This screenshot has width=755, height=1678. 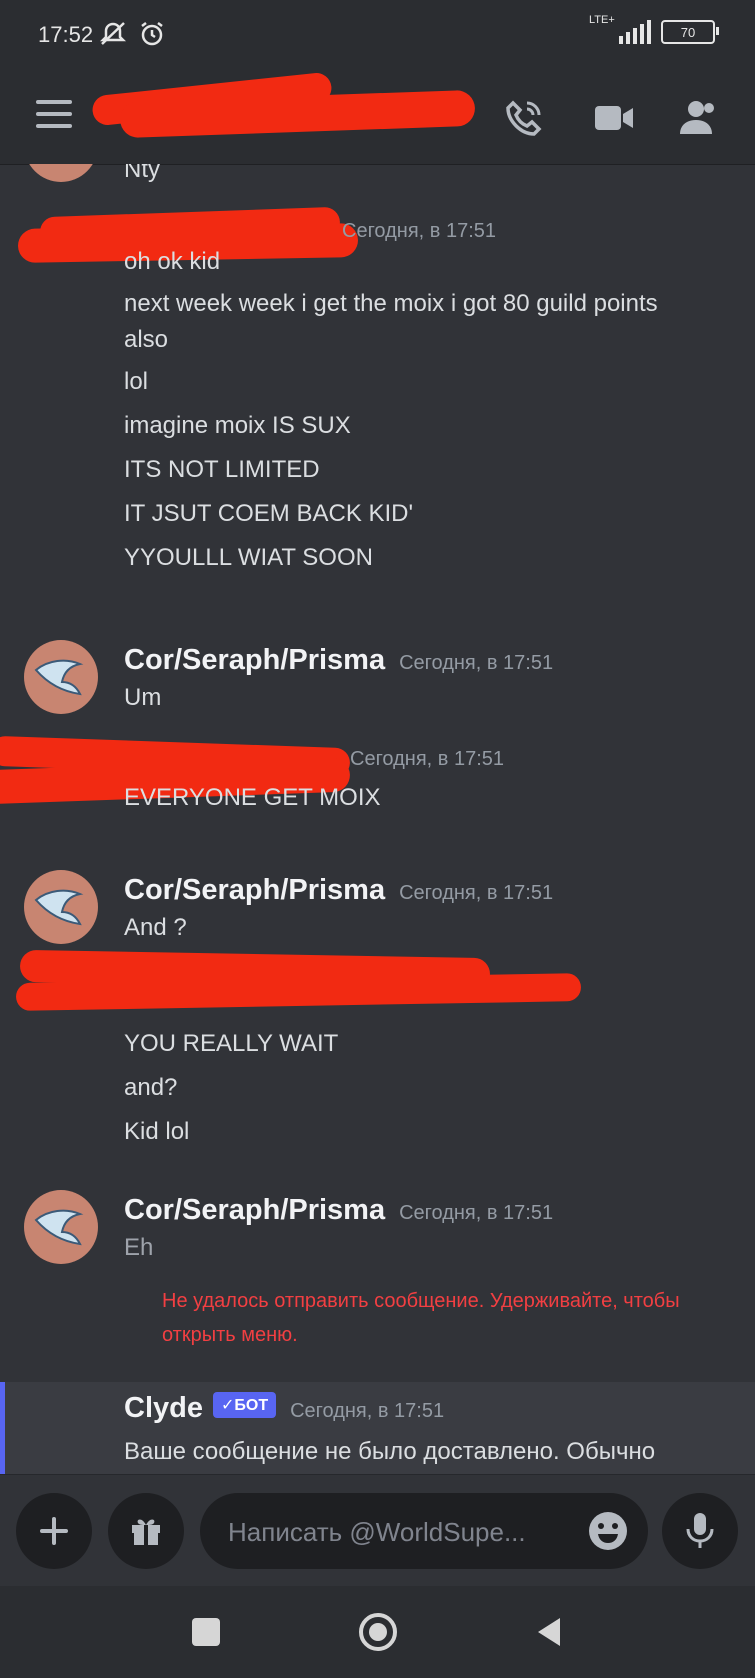 I want to click on video-call-icon, so click(x=614, y=118).